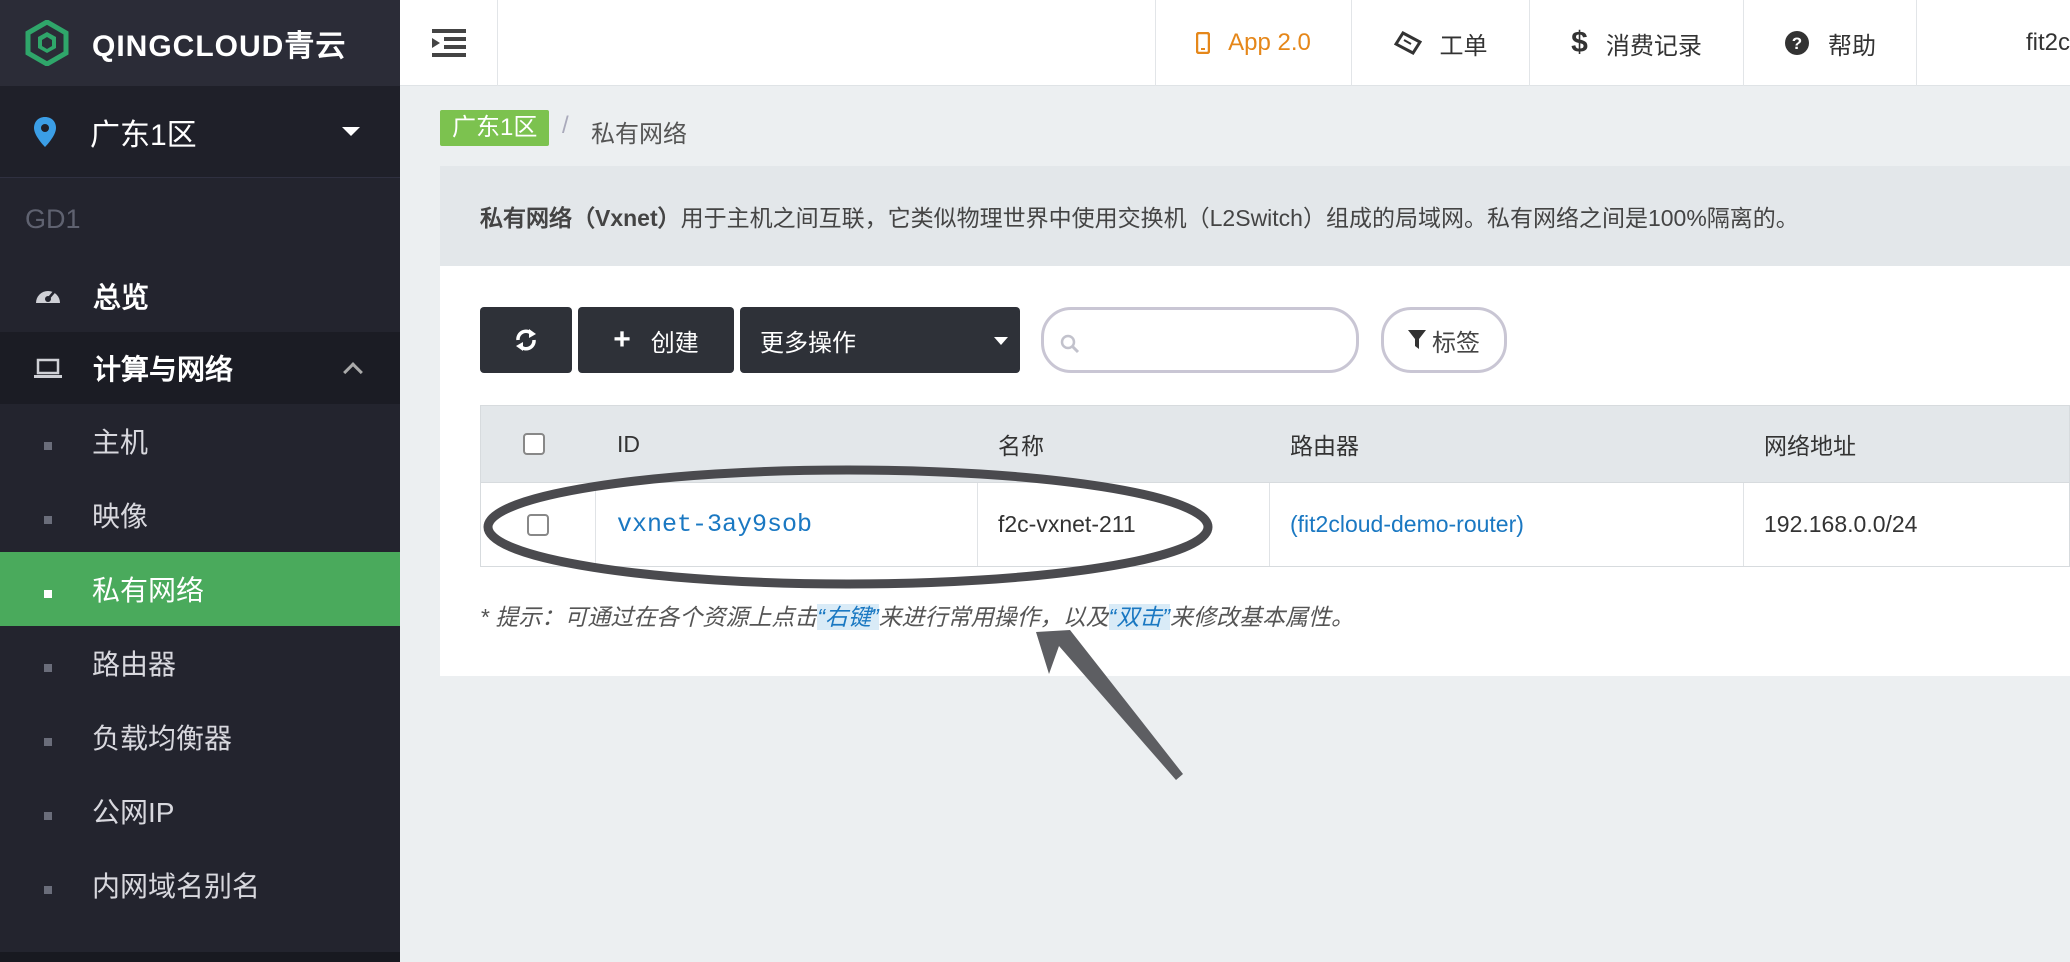  I want to click on caret-down-icon, so click(1001, 341).